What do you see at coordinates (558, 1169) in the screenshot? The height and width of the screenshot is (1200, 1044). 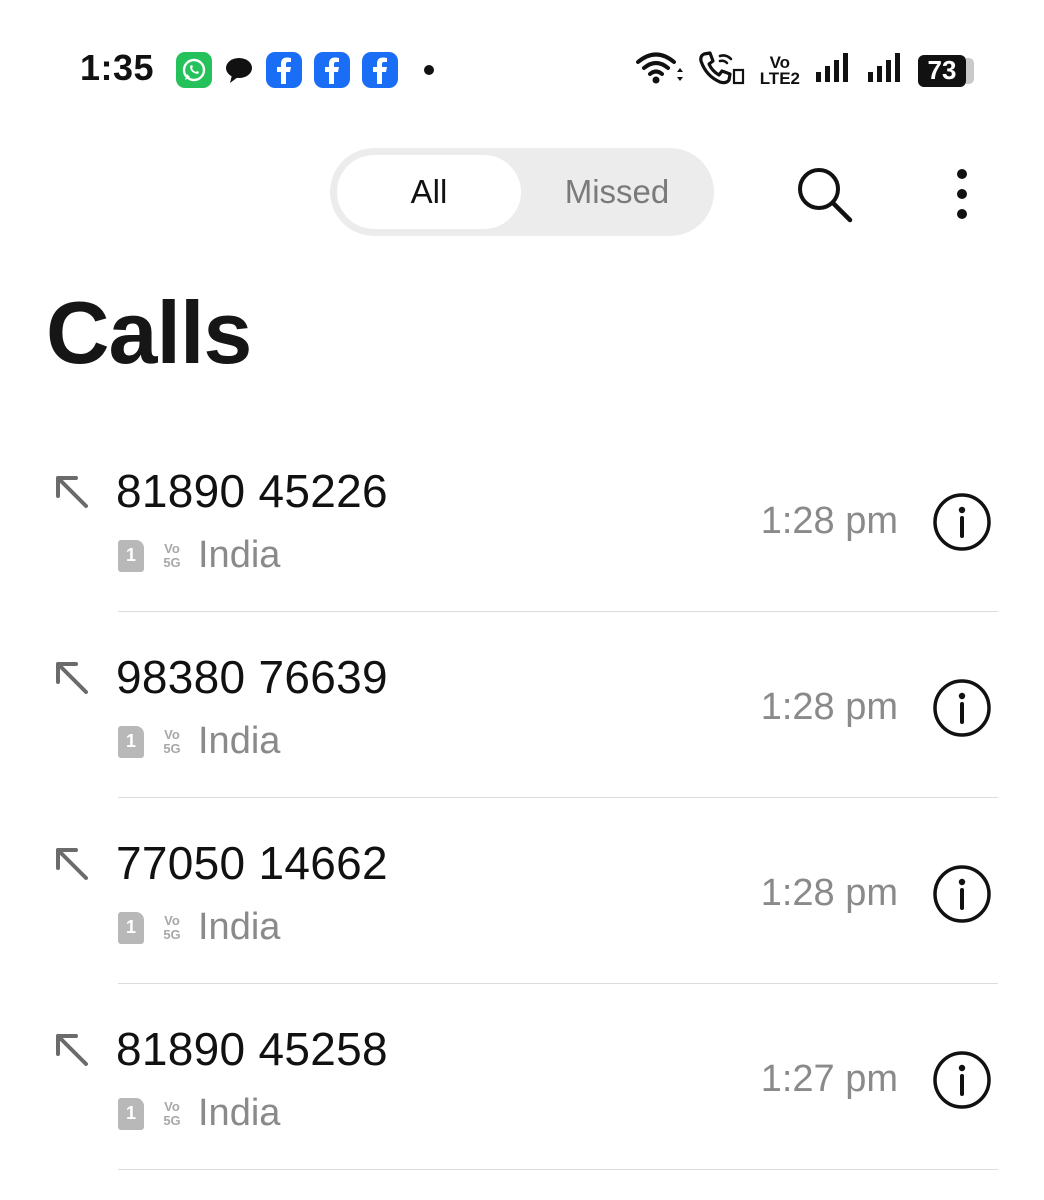 I see `divider` at bounding box center [558, 1169].